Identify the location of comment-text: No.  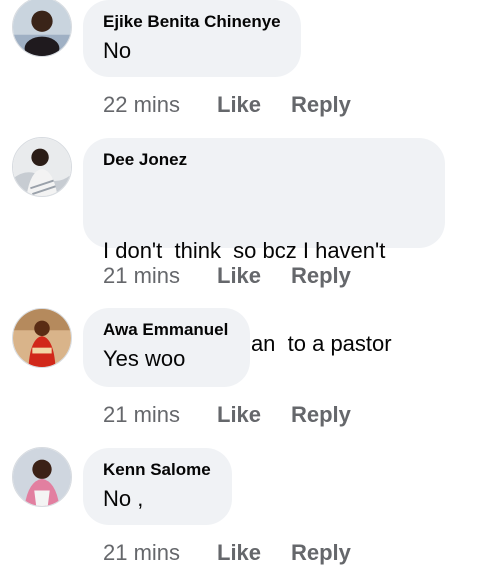
(117, 50).